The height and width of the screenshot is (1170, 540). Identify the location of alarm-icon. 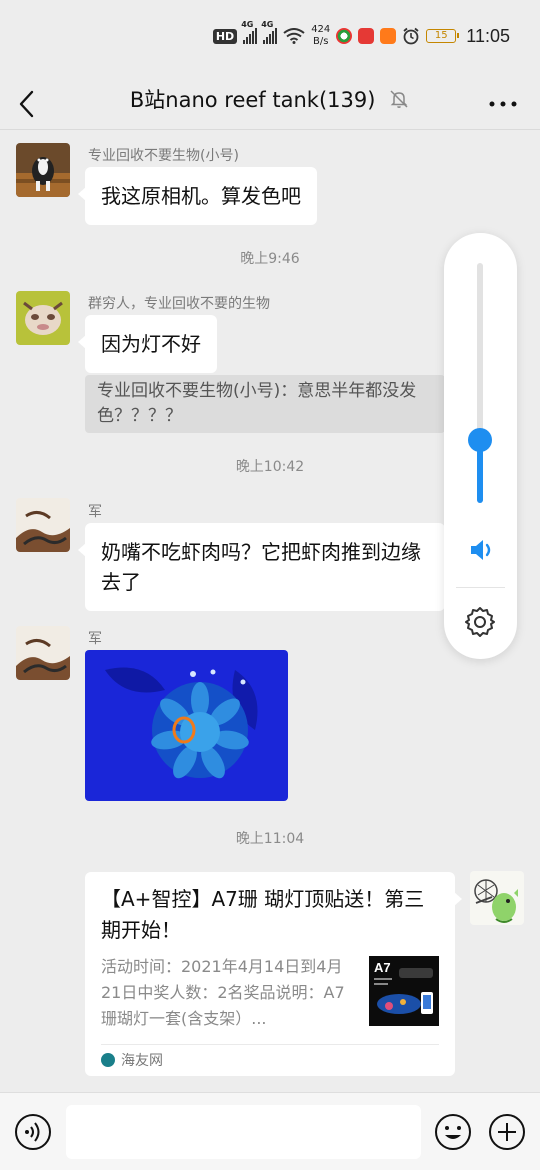
(411, 36).